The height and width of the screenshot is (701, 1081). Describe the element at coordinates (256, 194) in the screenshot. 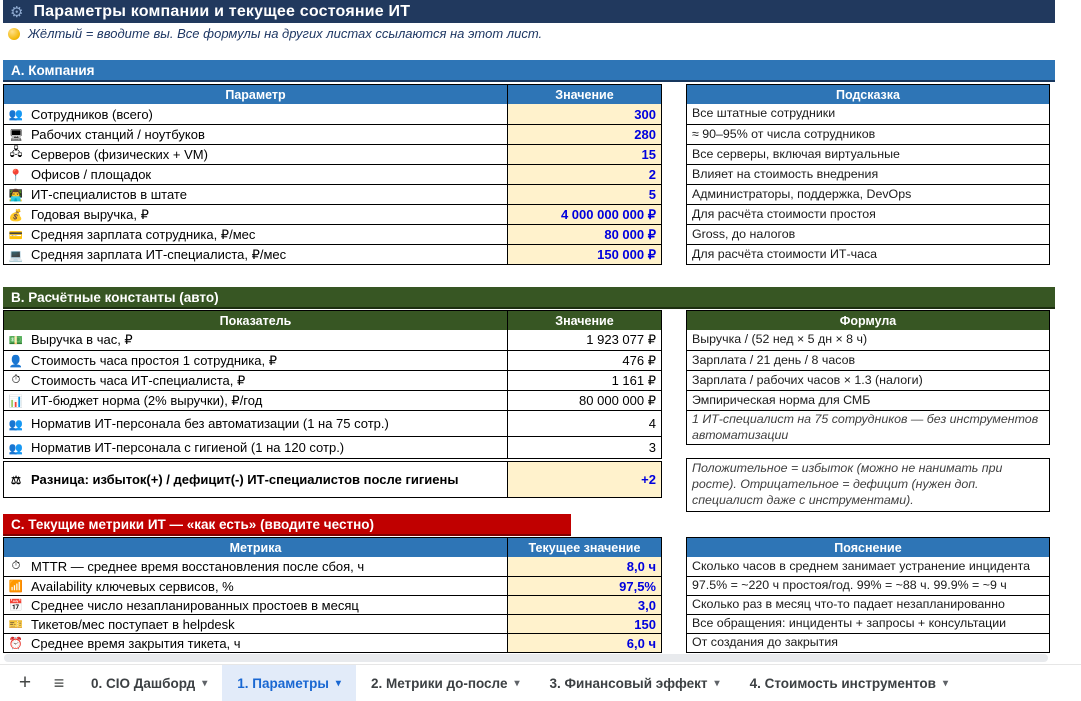

I see `param-cell-it-staff: 👨‍💻 ИТ-специалистов в штате` at that location.